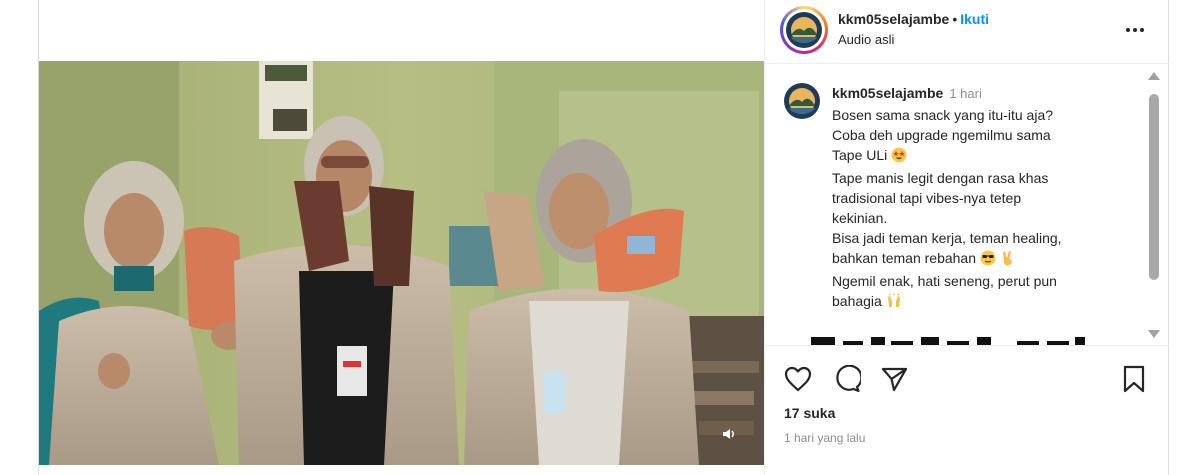 This screenshot has height=475, width=1200. I want to click on post-timestamp: 1 hari yang lalu, so click(824, 438).